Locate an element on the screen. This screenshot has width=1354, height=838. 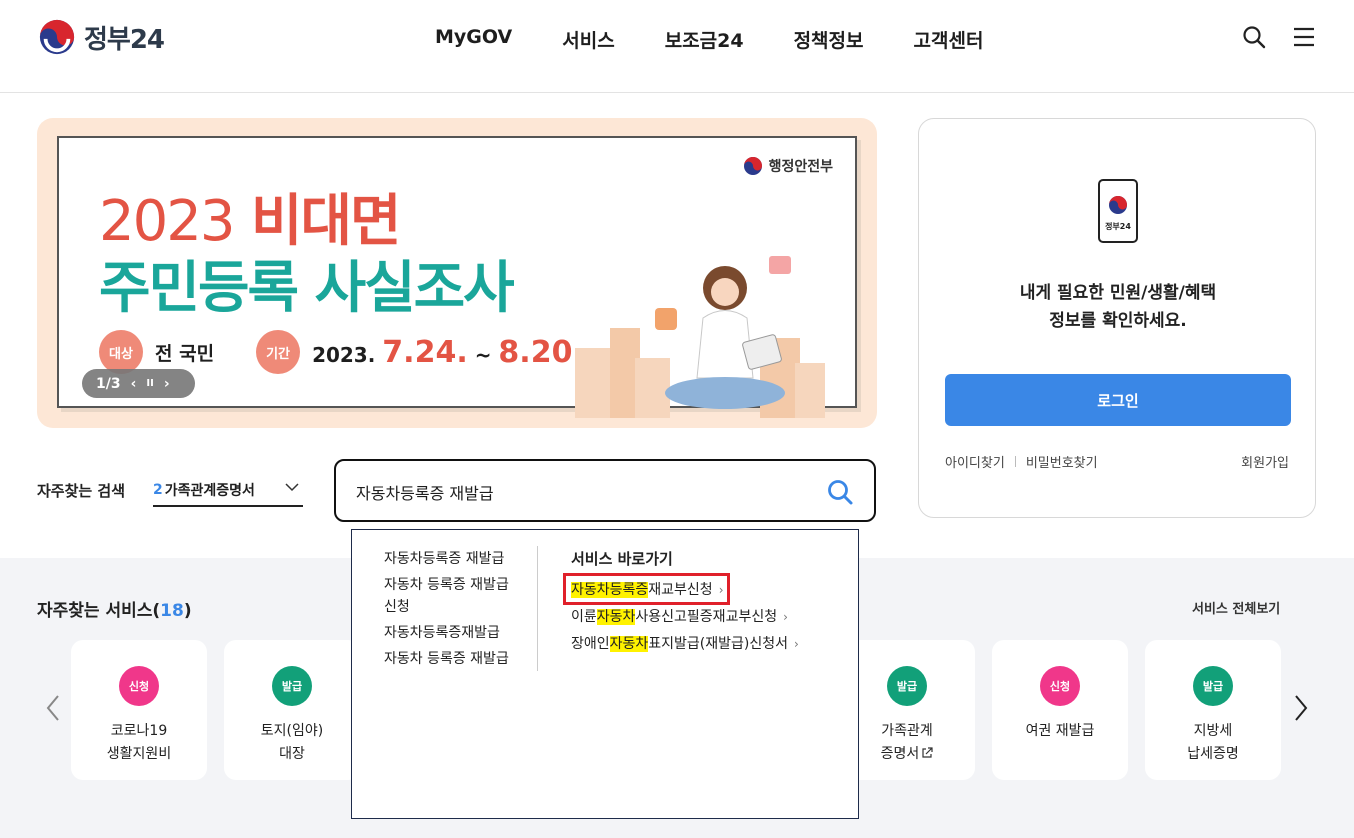
nav-subsidy24: 보조금24 is located at coordinates (704, 39).